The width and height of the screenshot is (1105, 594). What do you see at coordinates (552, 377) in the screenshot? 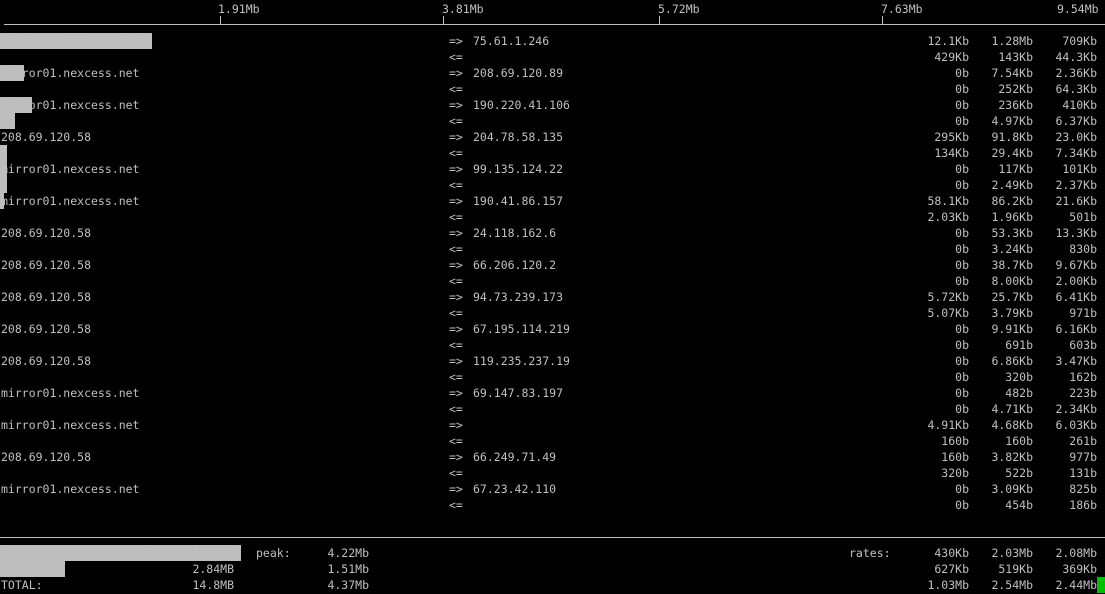
I see `connection-in-row: <= 0b 320b 162b` at bounding box center [552, 377].